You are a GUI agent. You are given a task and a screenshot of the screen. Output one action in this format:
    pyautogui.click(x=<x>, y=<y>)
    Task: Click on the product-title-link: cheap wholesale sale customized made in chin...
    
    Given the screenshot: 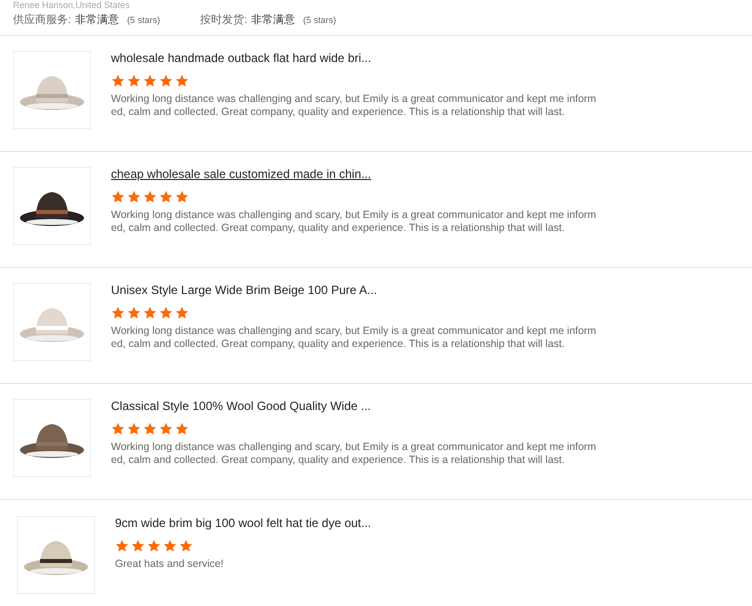 What is the action you would take?
    pyautogui.click(x=356, y=174)
    